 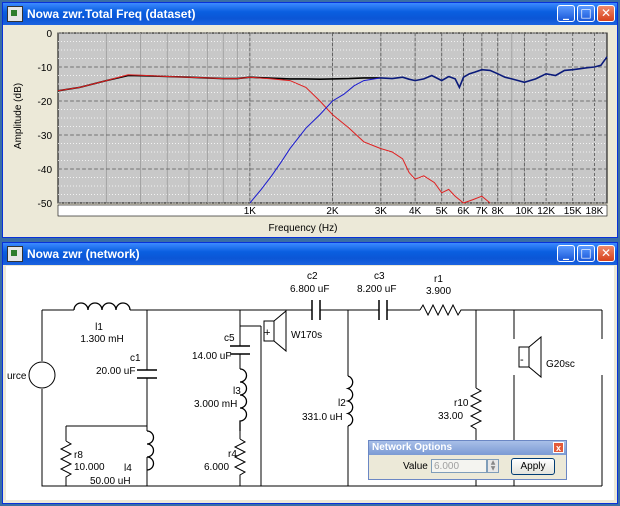 What do you see at coordinates (442, 211) in the screenshot?
I see `x-tick-label: 5K` at bounding box center [442, 211].